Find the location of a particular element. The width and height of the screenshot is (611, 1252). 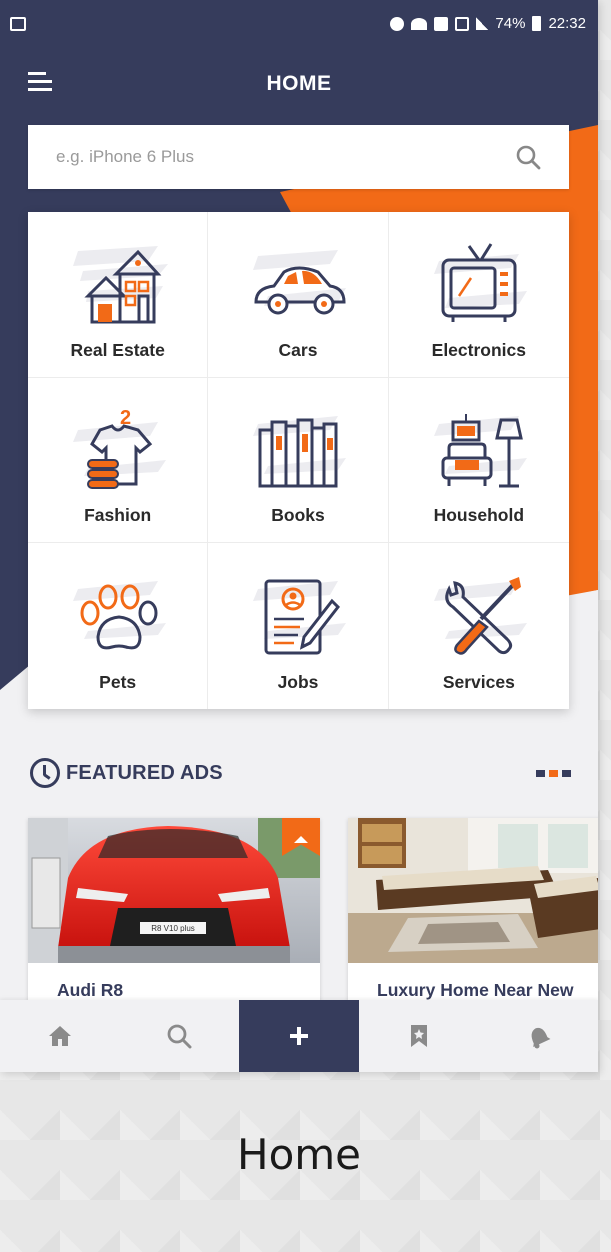

category-fashion: 2 Fashion is located at coordinates (118, 460).